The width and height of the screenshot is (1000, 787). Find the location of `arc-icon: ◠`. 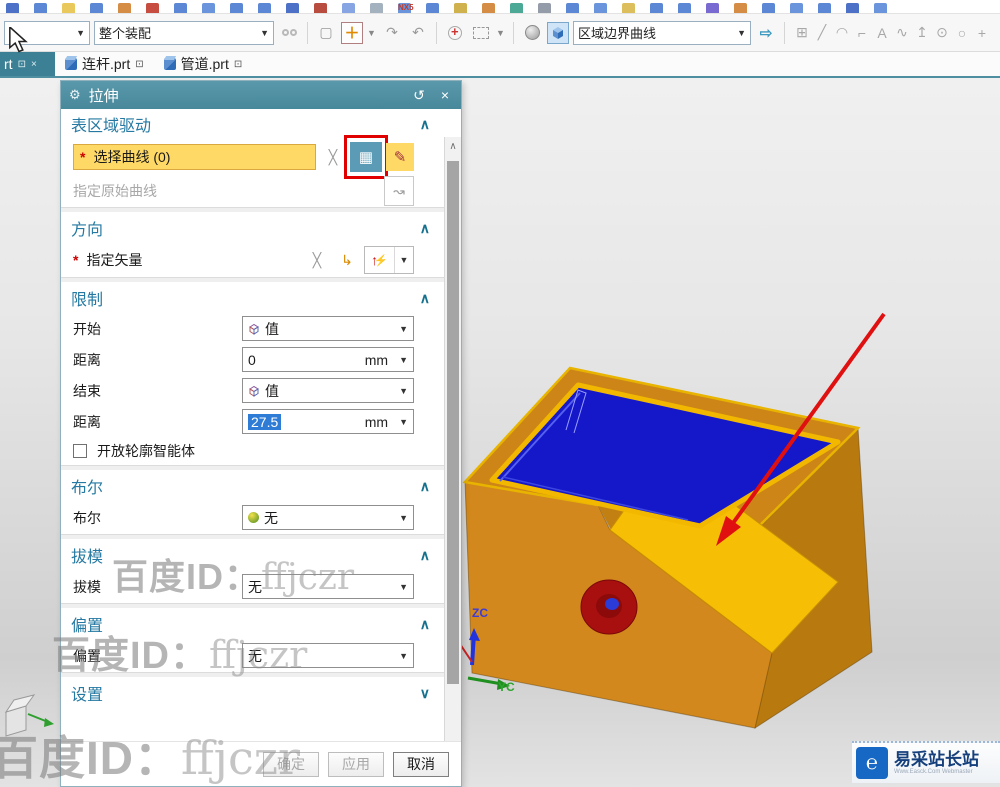

arc-icon: ◠ is located at coordinates (842, 33).